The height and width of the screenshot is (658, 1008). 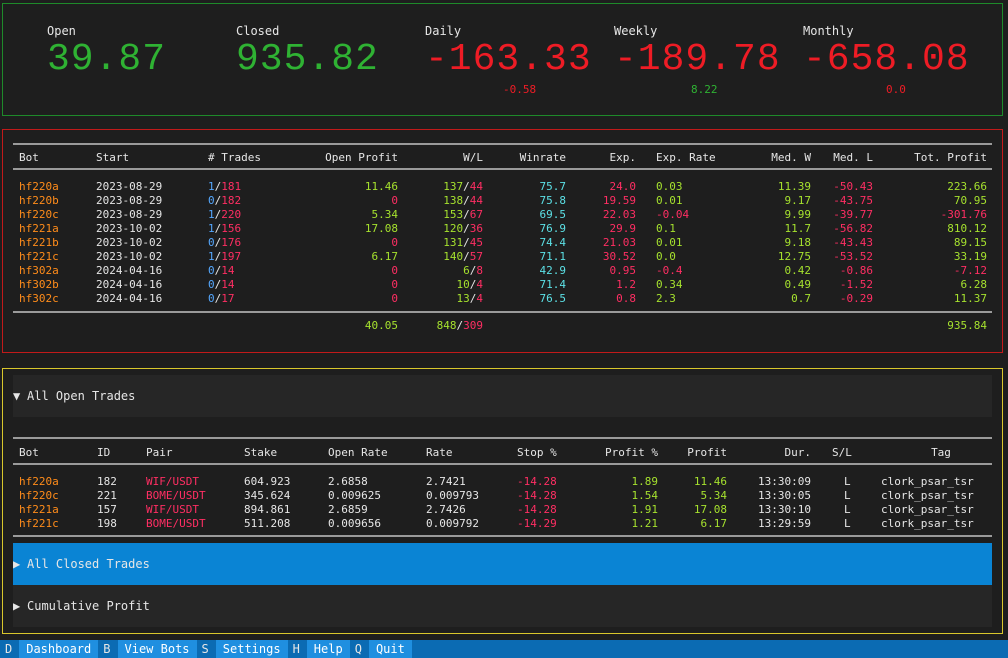 What do you see at coordinates (791, 157) in the screenshot?
I see `column-header: Med. W` at bounding box center [791, 157].